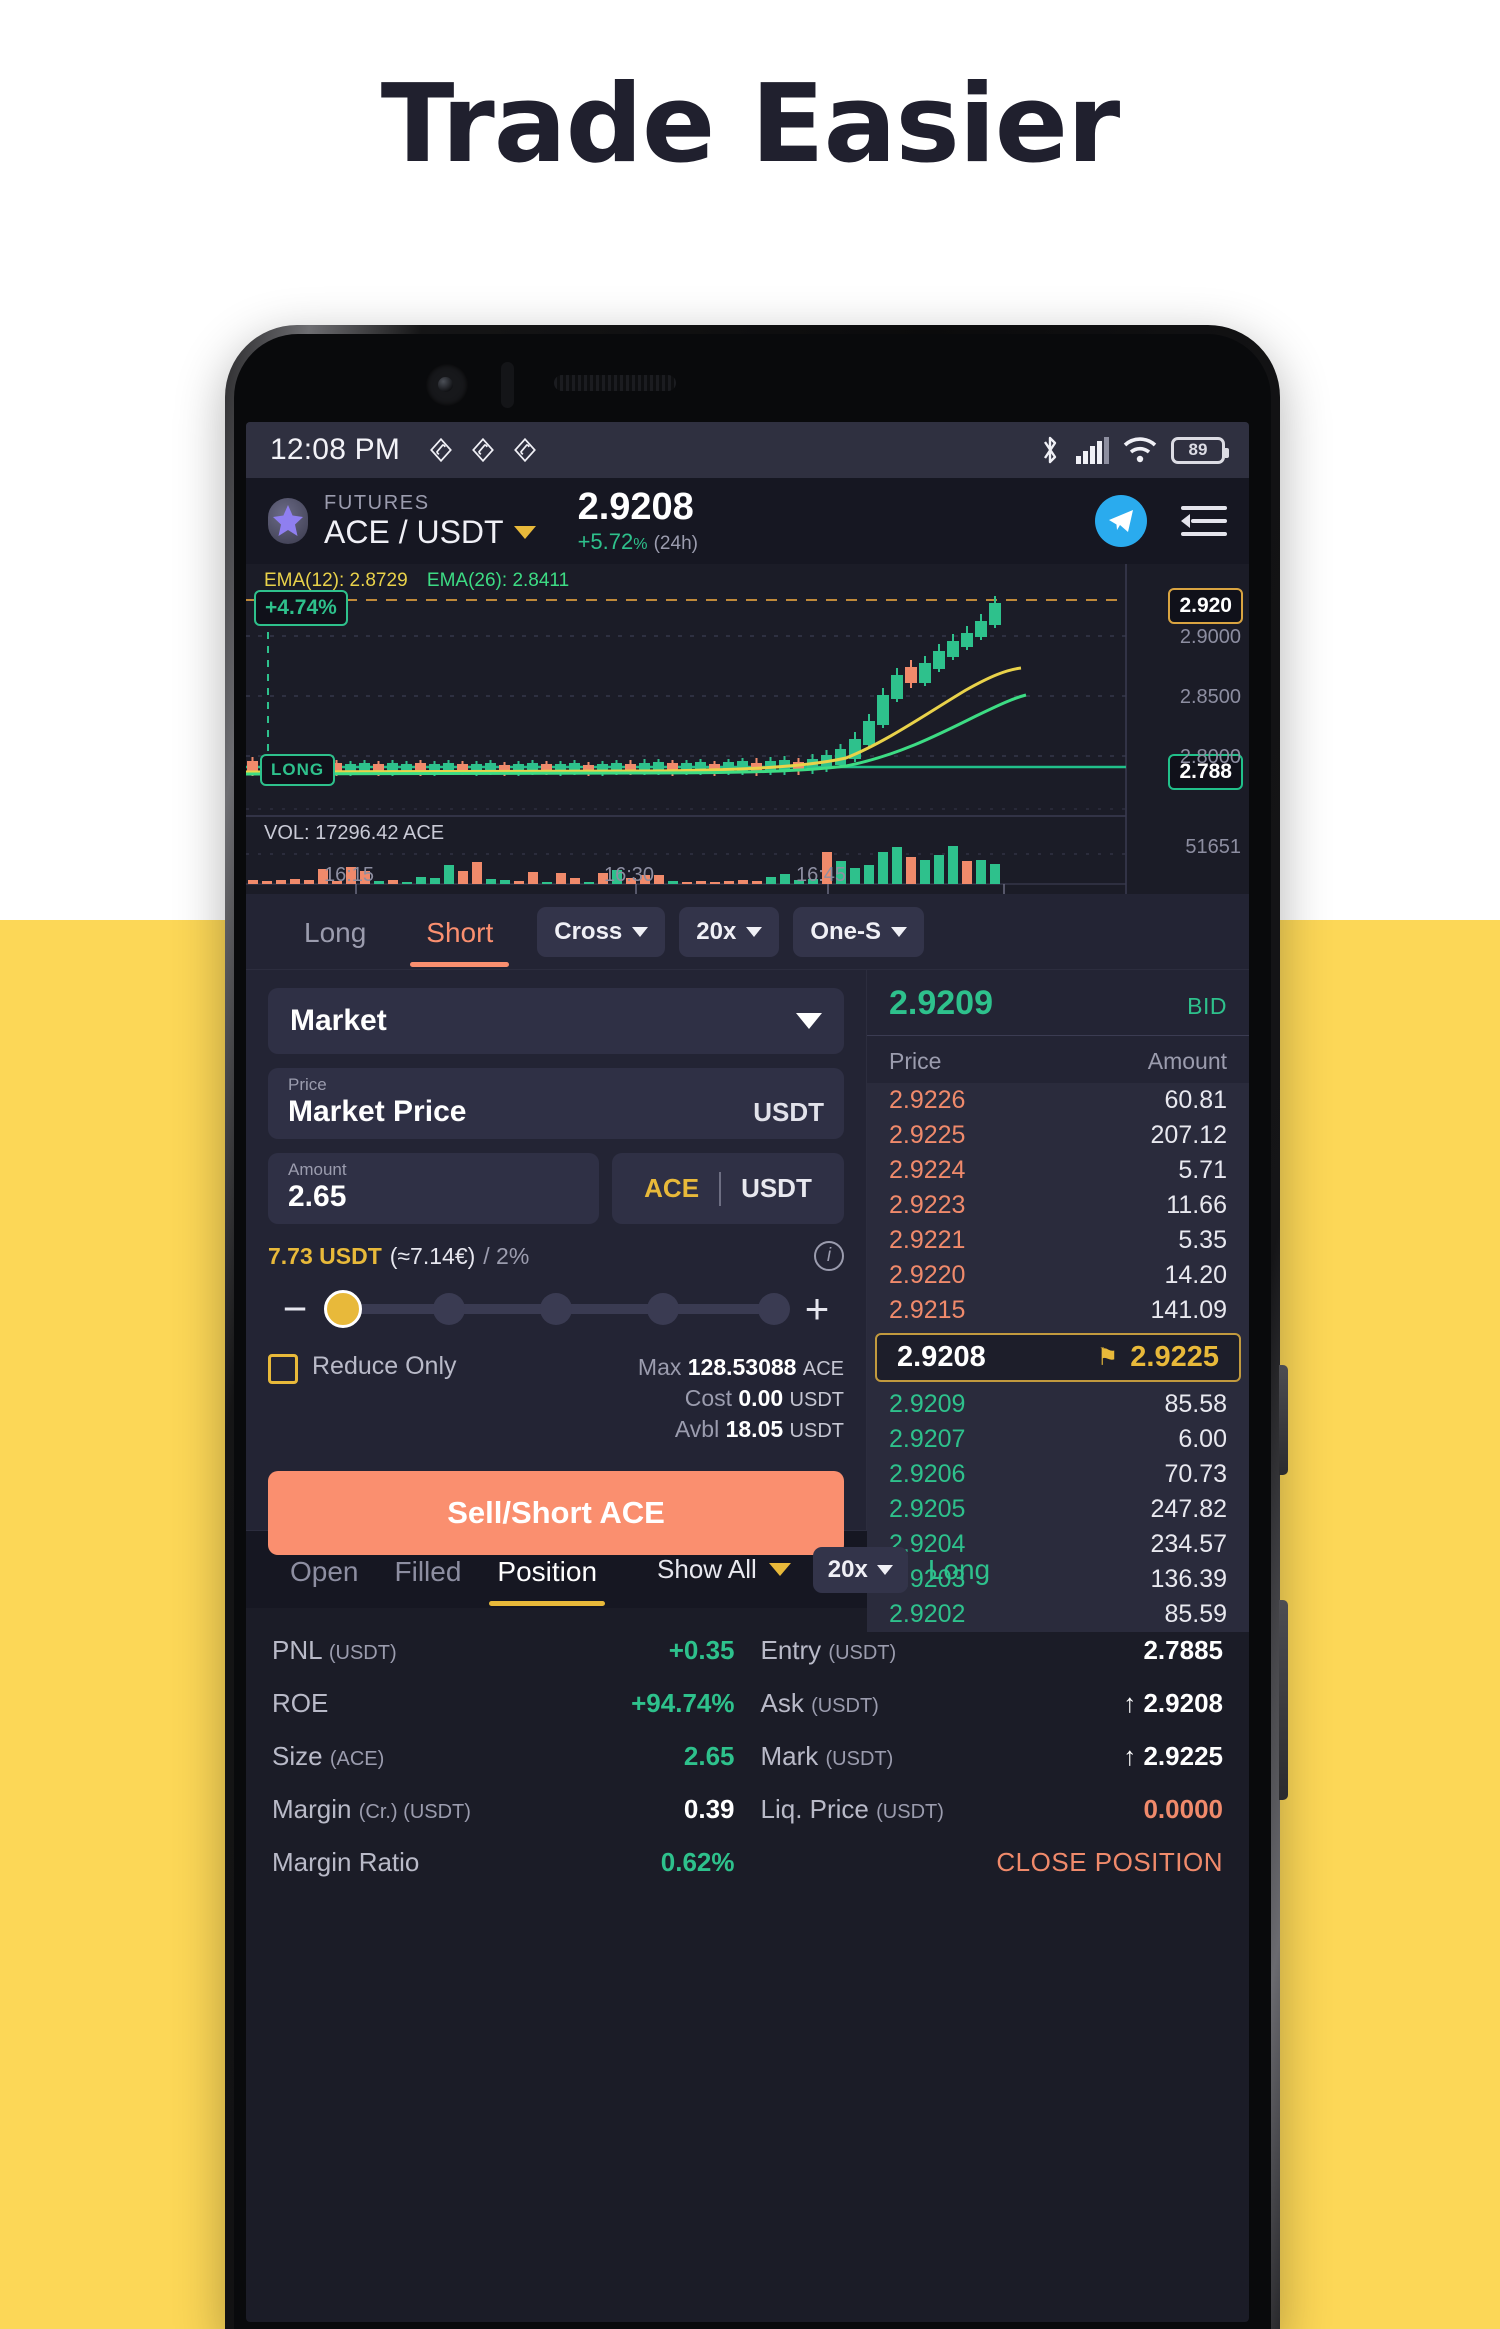 This screenshot has width=1500, height=2329. Describe the element at coordinates (503, 1862) in the screenshot. I see `position-row-margin-ratio: Margin Ratio 0.62%` at that location.